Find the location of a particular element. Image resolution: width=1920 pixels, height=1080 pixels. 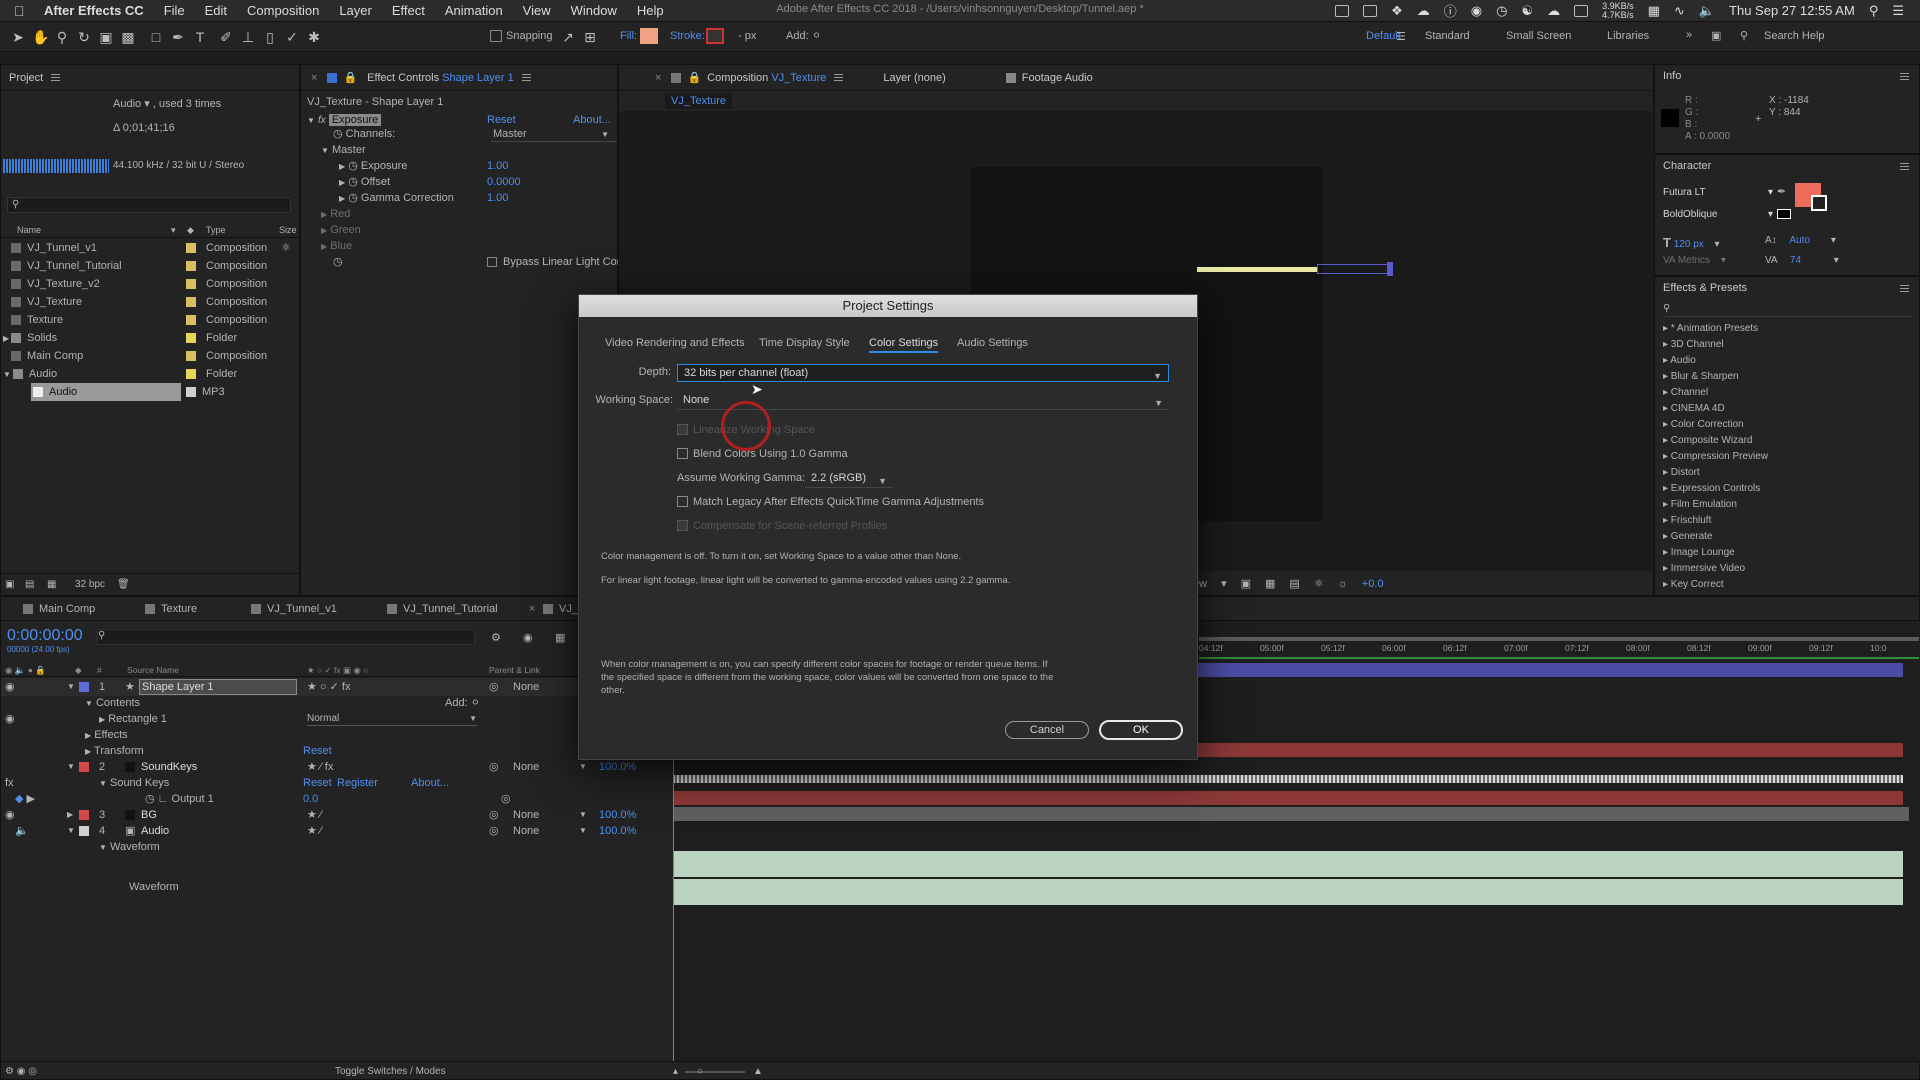

visibility-icon: ◉ is located at coordinates (10, 687).